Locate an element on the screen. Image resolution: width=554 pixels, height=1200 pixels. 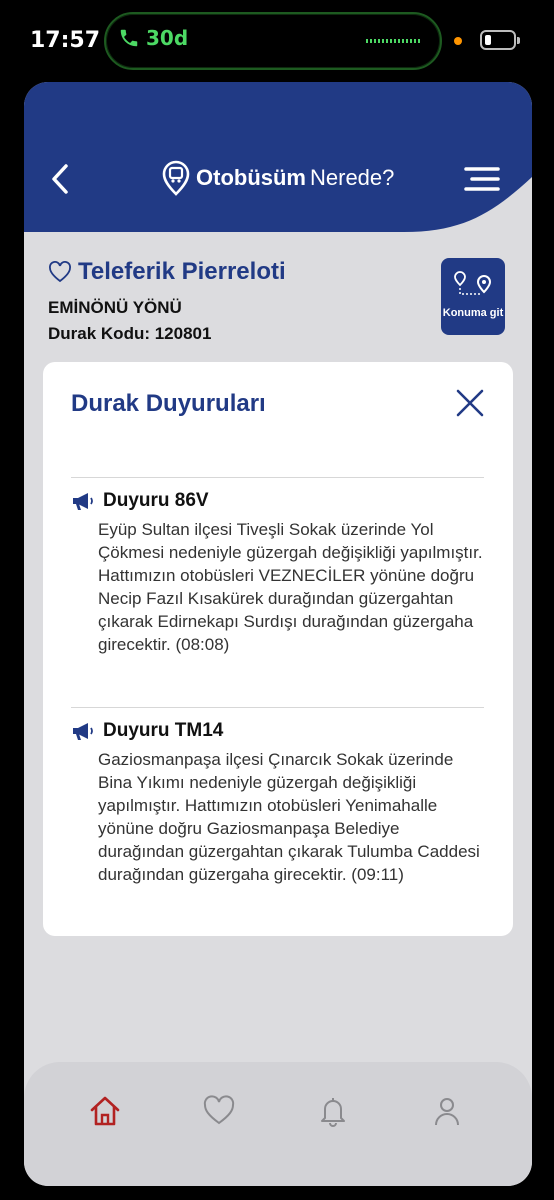
announcement-title: Duyuru 86V is located at coordinates (156, 500).